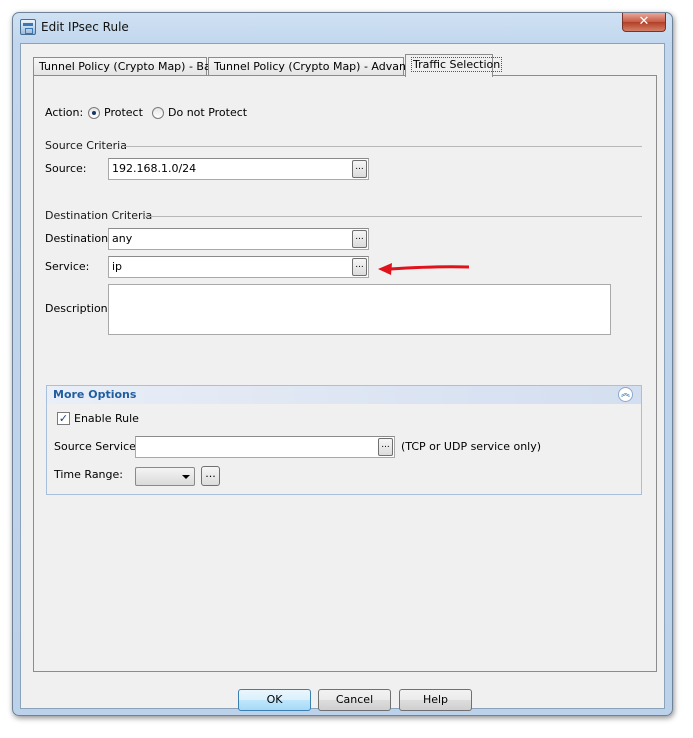 The width and height of the screenshot is (693, 738). I want to click on destination-field: any, so click(238, 239).